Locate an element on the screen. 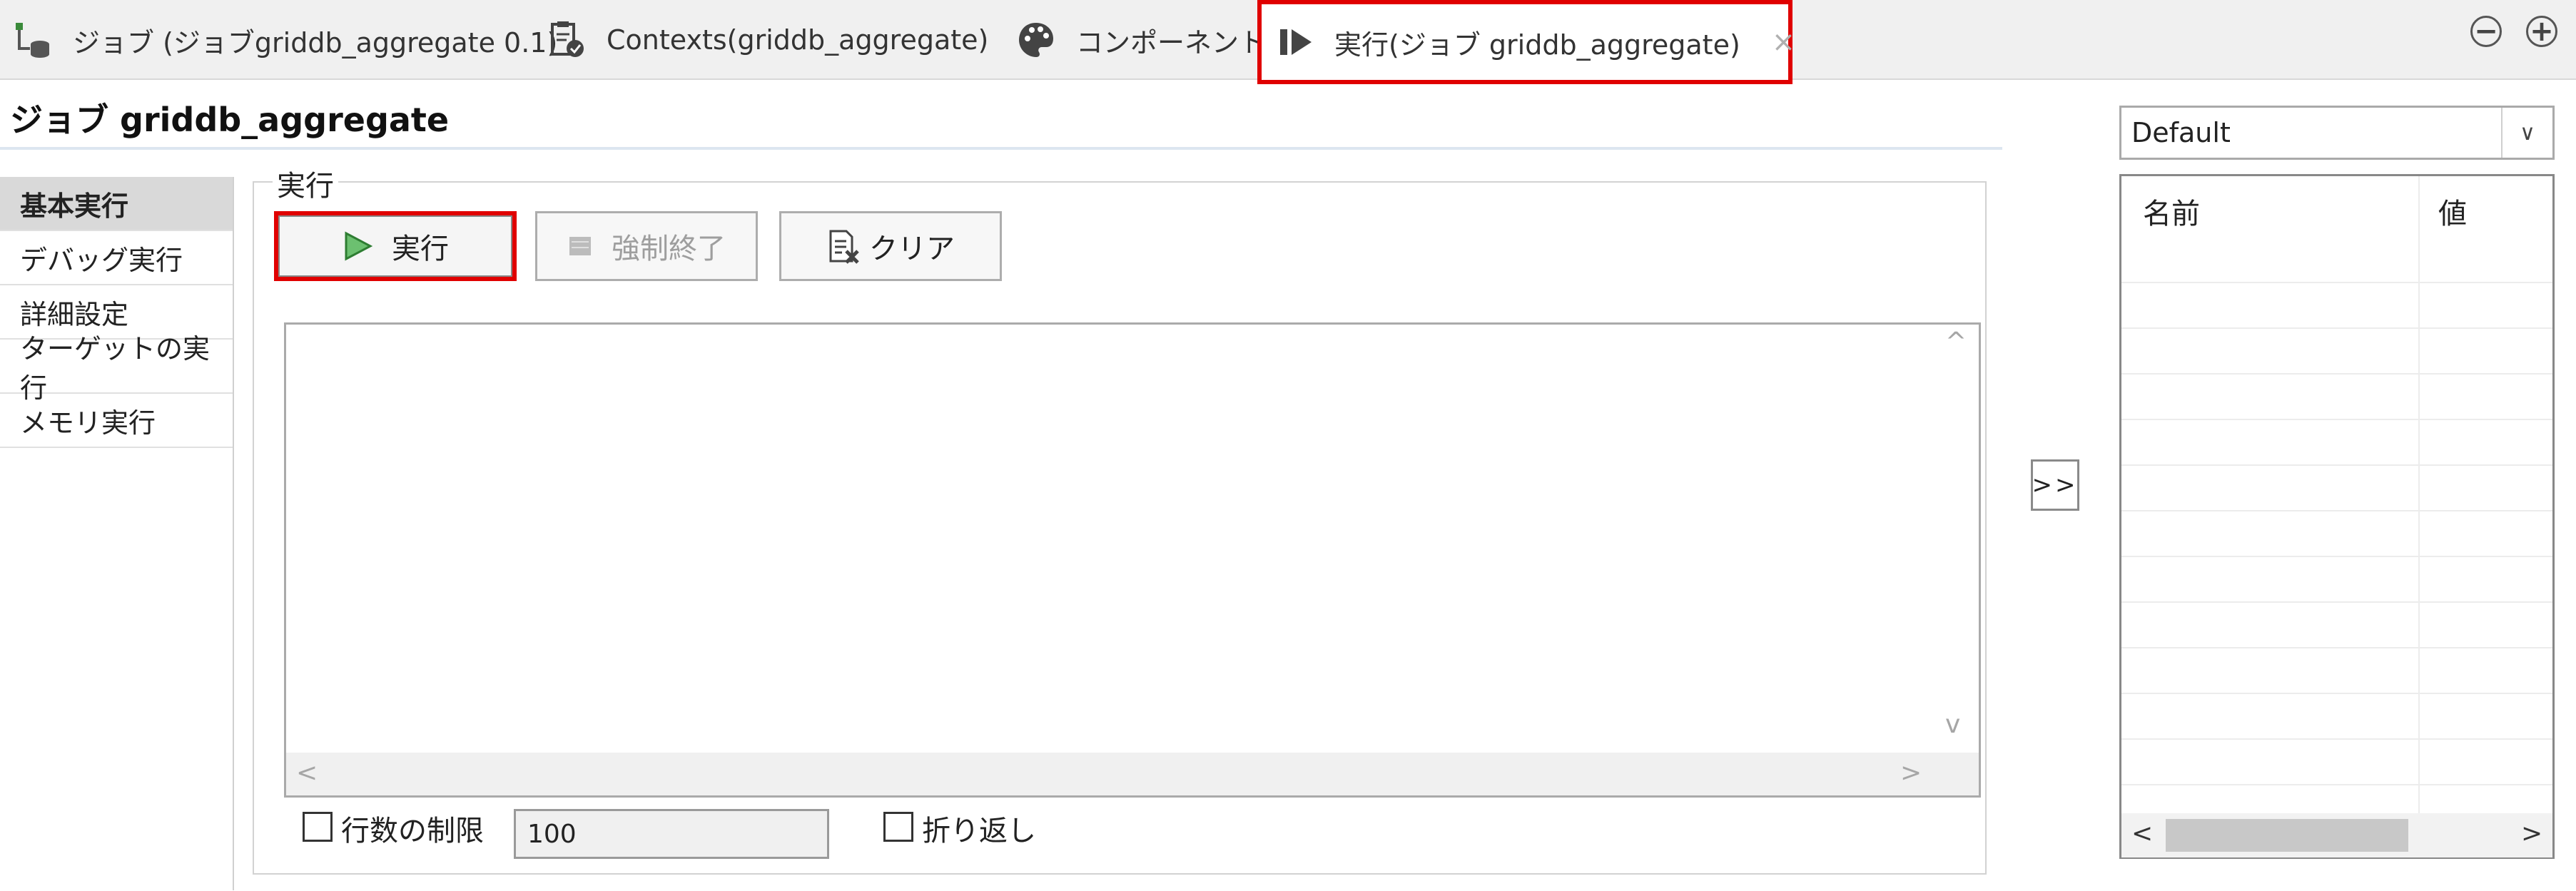 The image size is (2576, 891). tab-contexts: Contexts(griddb_aggregate) is located at coordinates (767, 40).